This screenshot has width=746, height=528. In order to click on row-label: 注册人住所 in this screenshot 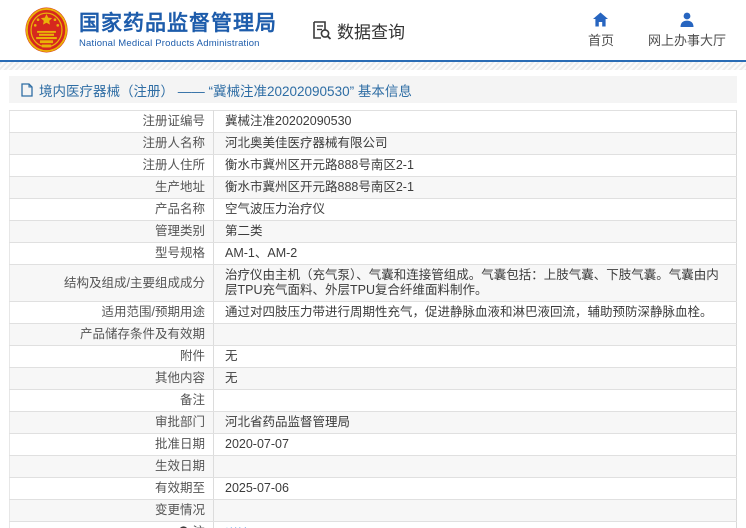, I will do `click(111, 165)`.